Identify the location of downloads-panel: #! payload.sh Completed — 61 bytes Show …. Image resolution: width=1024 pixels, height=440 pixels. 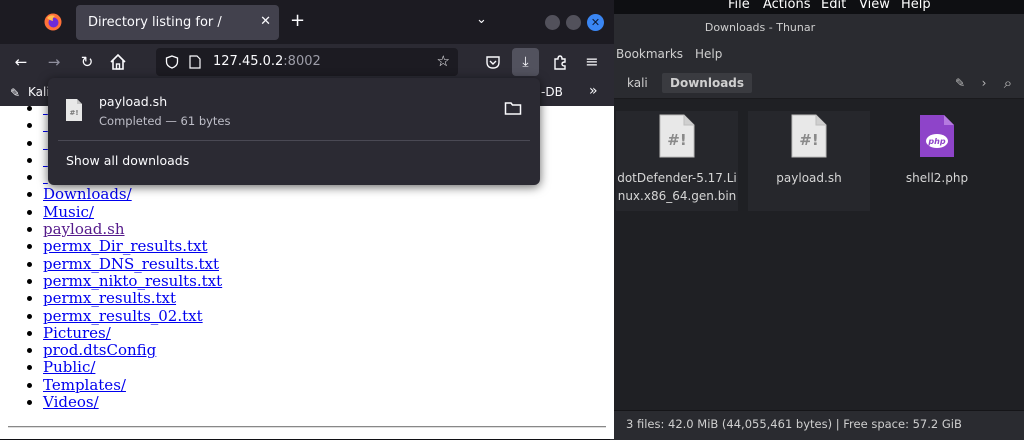
(294, 131).